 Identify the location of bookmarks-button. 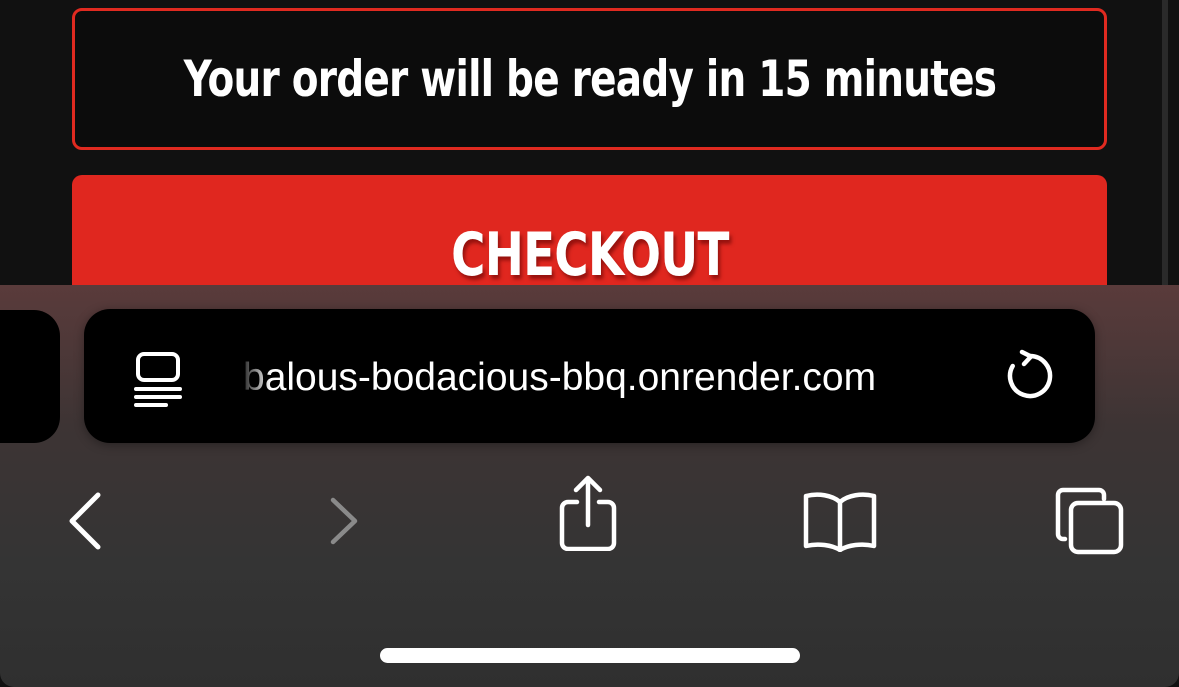
(840, 523).